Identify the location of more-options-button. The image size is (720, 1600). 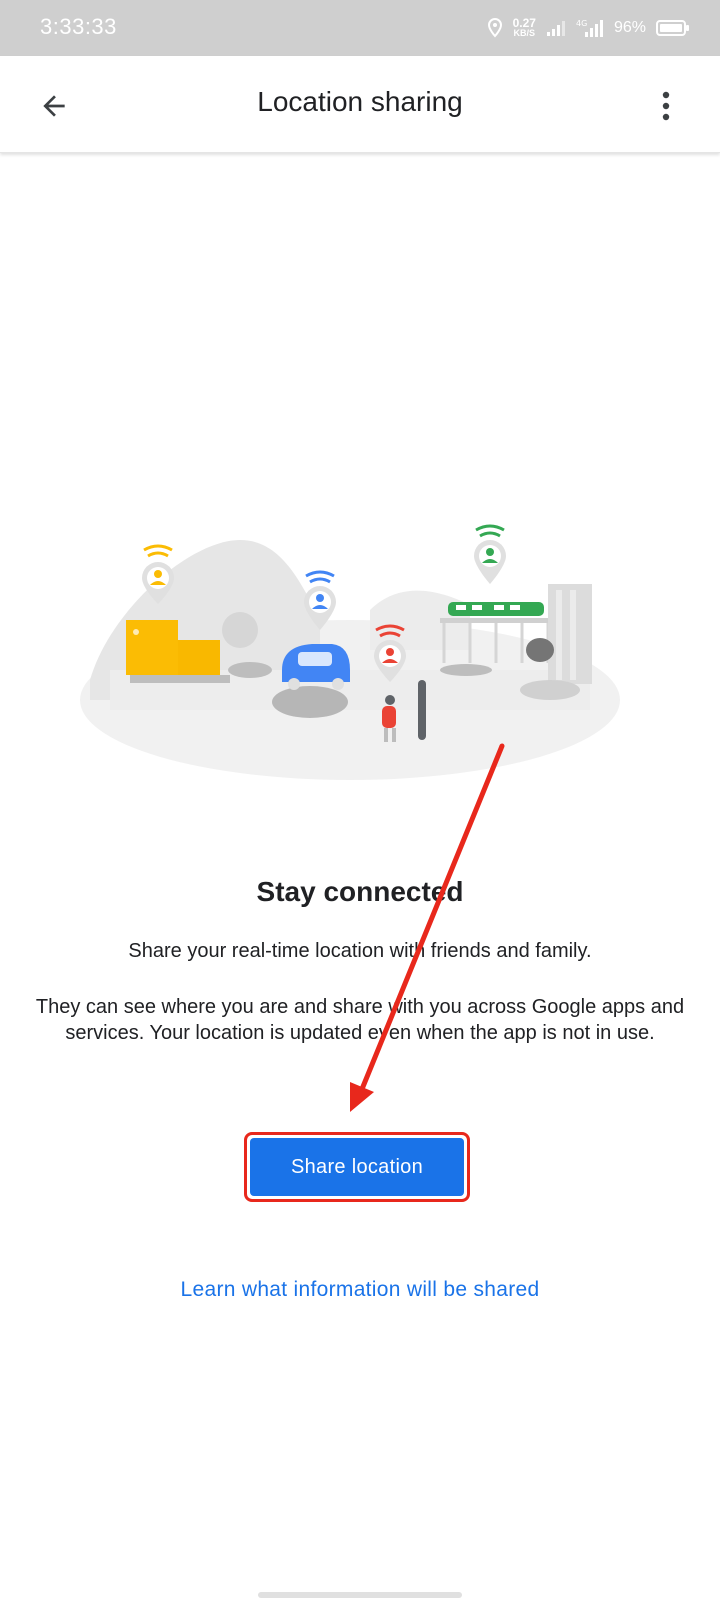
(666, 106).